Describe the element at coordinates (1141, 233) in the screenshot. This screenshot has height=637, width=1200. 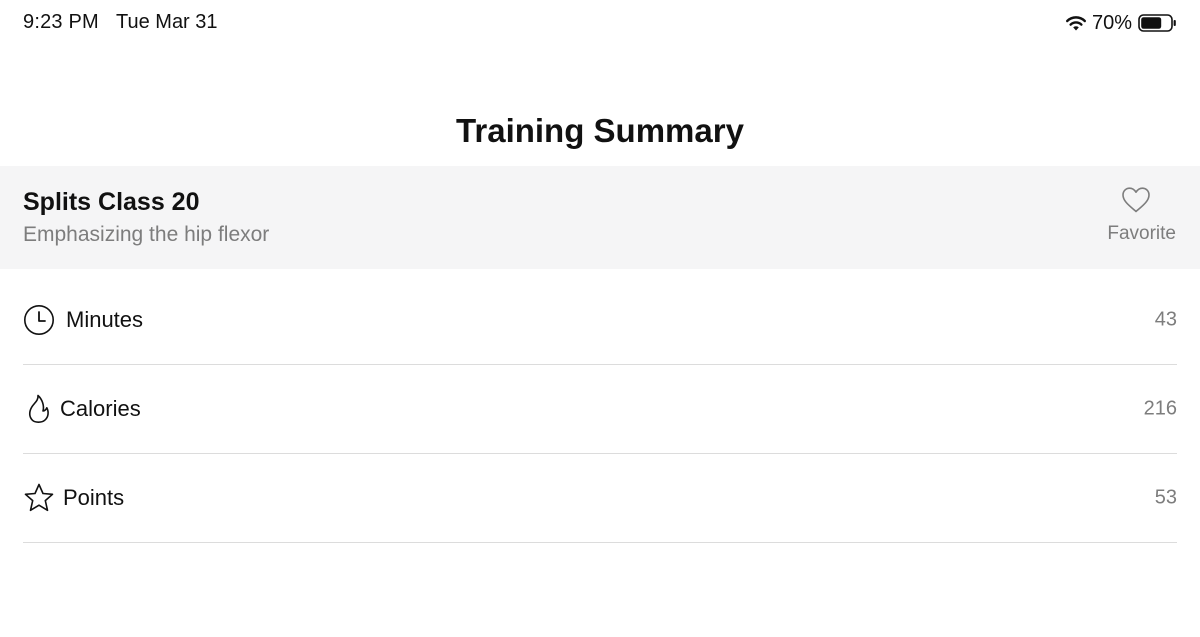
I see `favorite-label: Favorite` at that location.